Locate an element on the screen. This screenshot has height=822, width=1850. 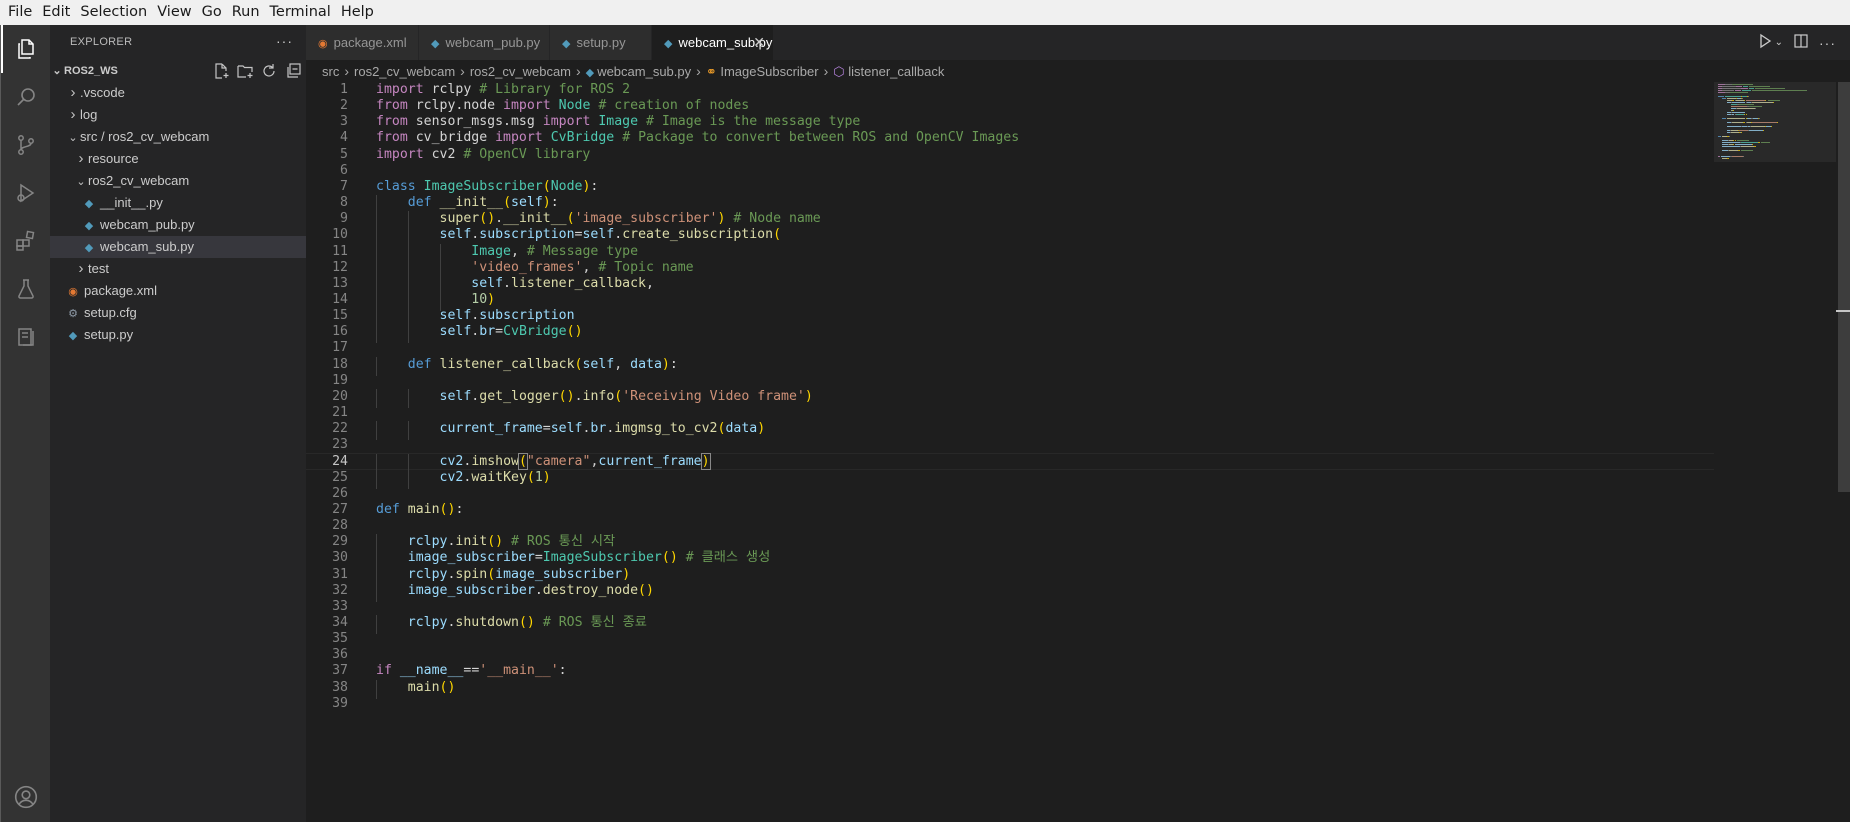
line-number: 29 is located at coordinates (340, 542).